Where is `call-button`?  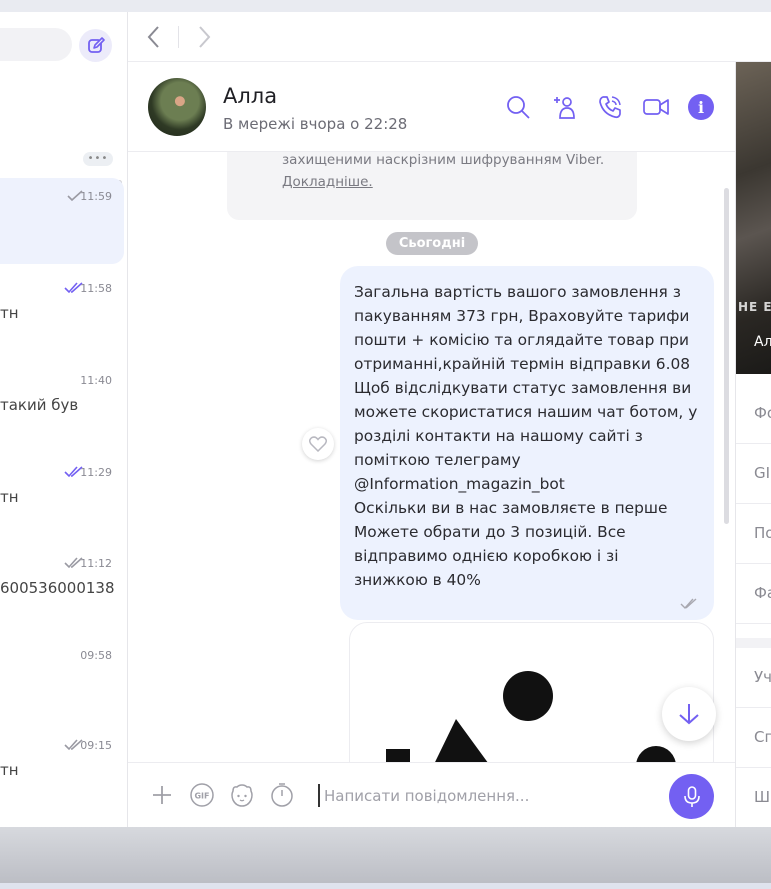
call-button is located at coordinates (610, 107).